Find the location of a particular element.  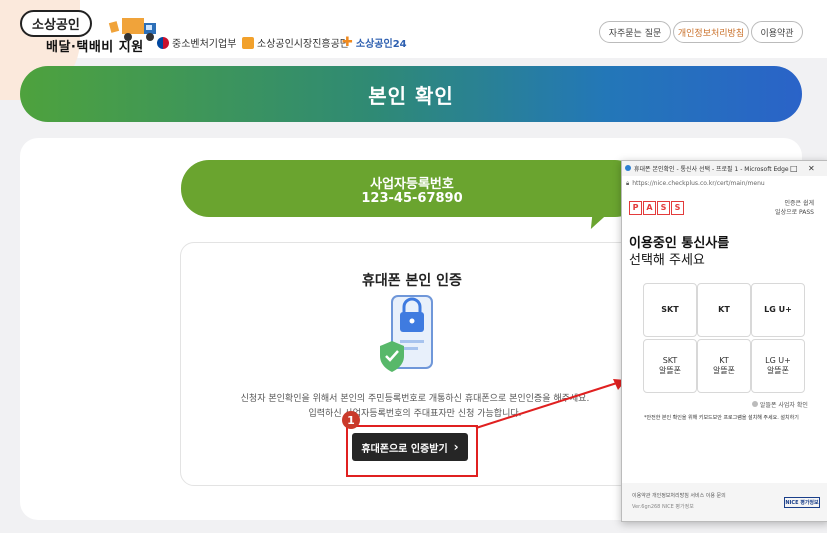

arrow-icon is located at coordinates (550, 404).